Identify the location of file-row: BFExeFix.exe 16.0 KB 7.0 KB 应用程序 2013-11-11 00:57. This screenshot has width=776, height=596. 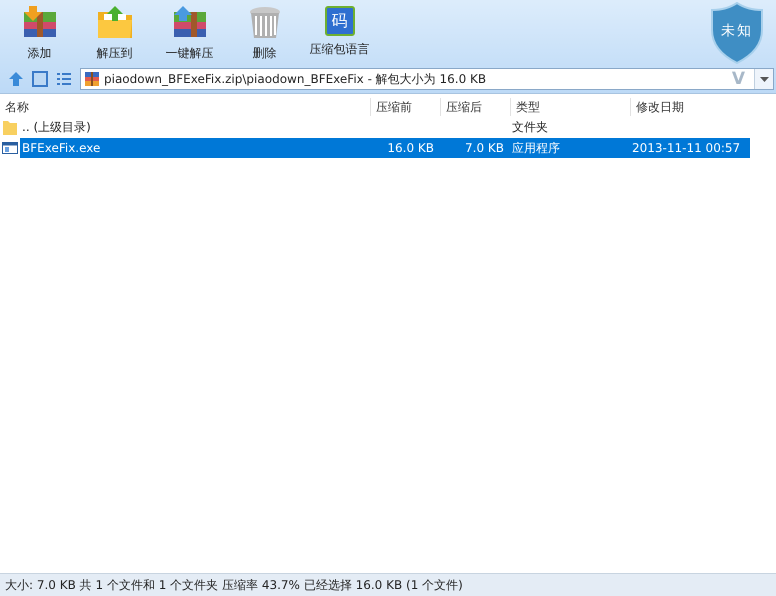
(385, 148).